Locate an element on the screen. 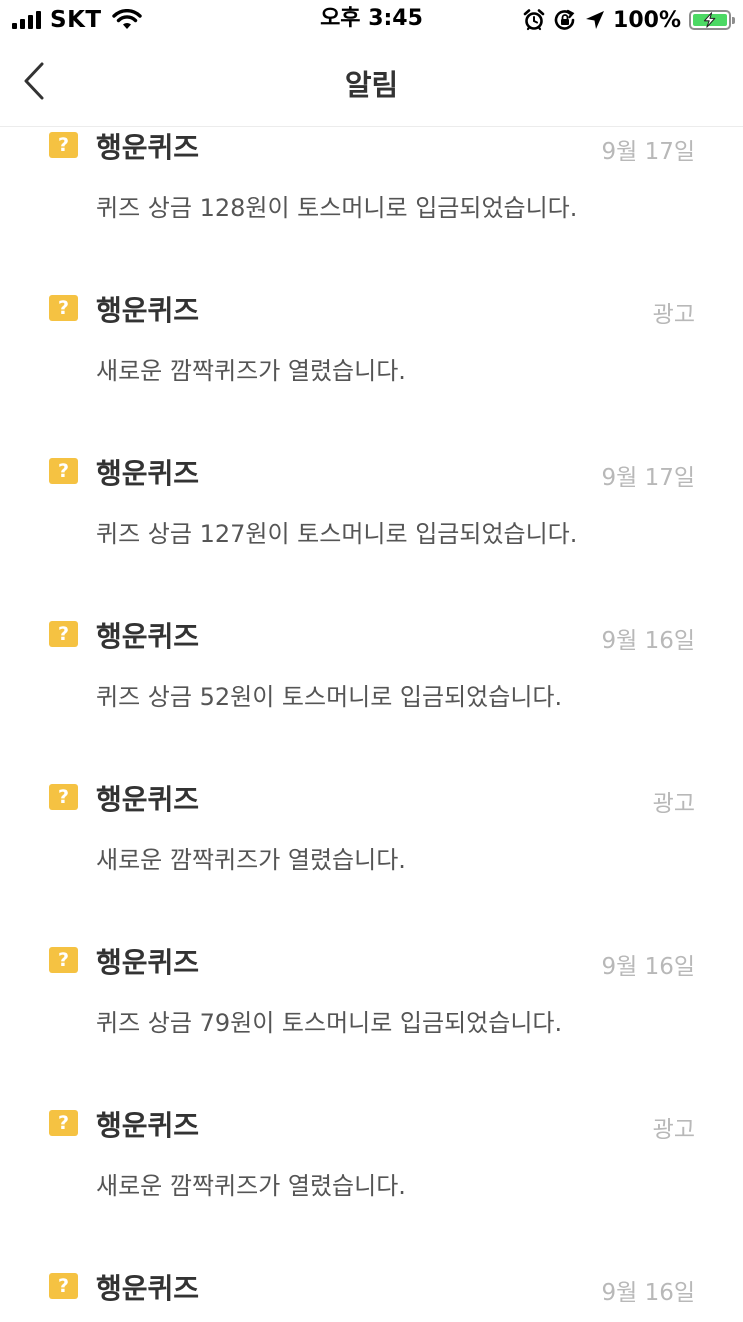 The width and height of the screenshot is (743, 1322). location-arrow-icon is located at coordinates (595, 20).